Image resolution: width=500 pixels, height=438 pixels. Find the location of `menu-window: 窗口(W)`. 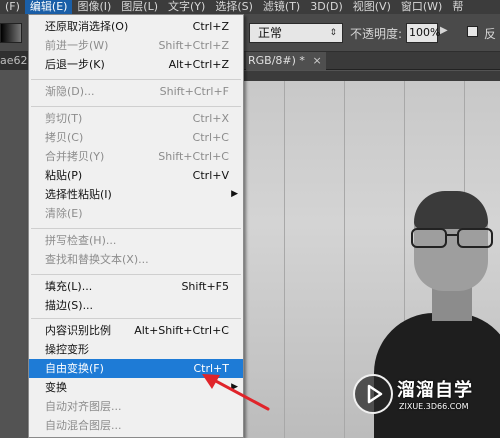

menu-window: 窗口(W) is located at coordinates (421, 7).